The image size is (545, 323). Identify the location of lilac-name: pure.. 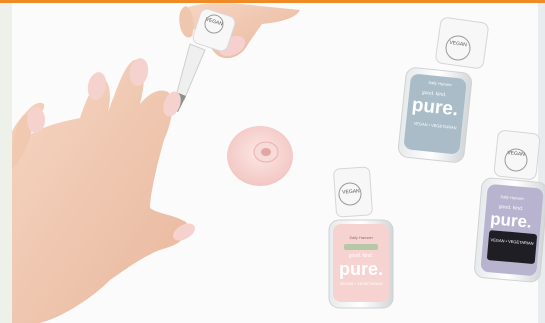
(511, 220).